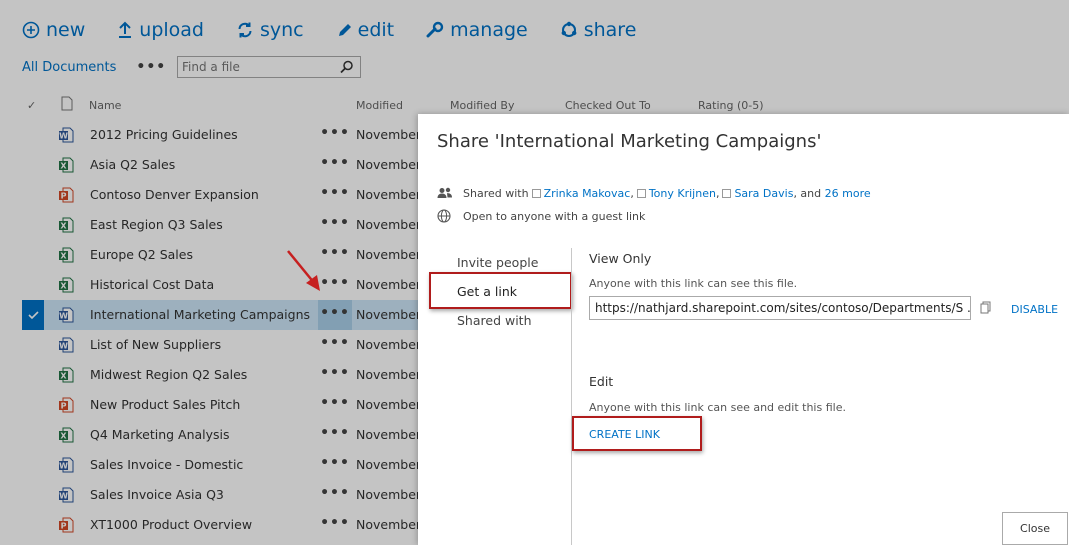  What do you see at coordinates (601, 381) in the screenshot?
I see `edit-title: Edit` at bounding box center [601, 381].